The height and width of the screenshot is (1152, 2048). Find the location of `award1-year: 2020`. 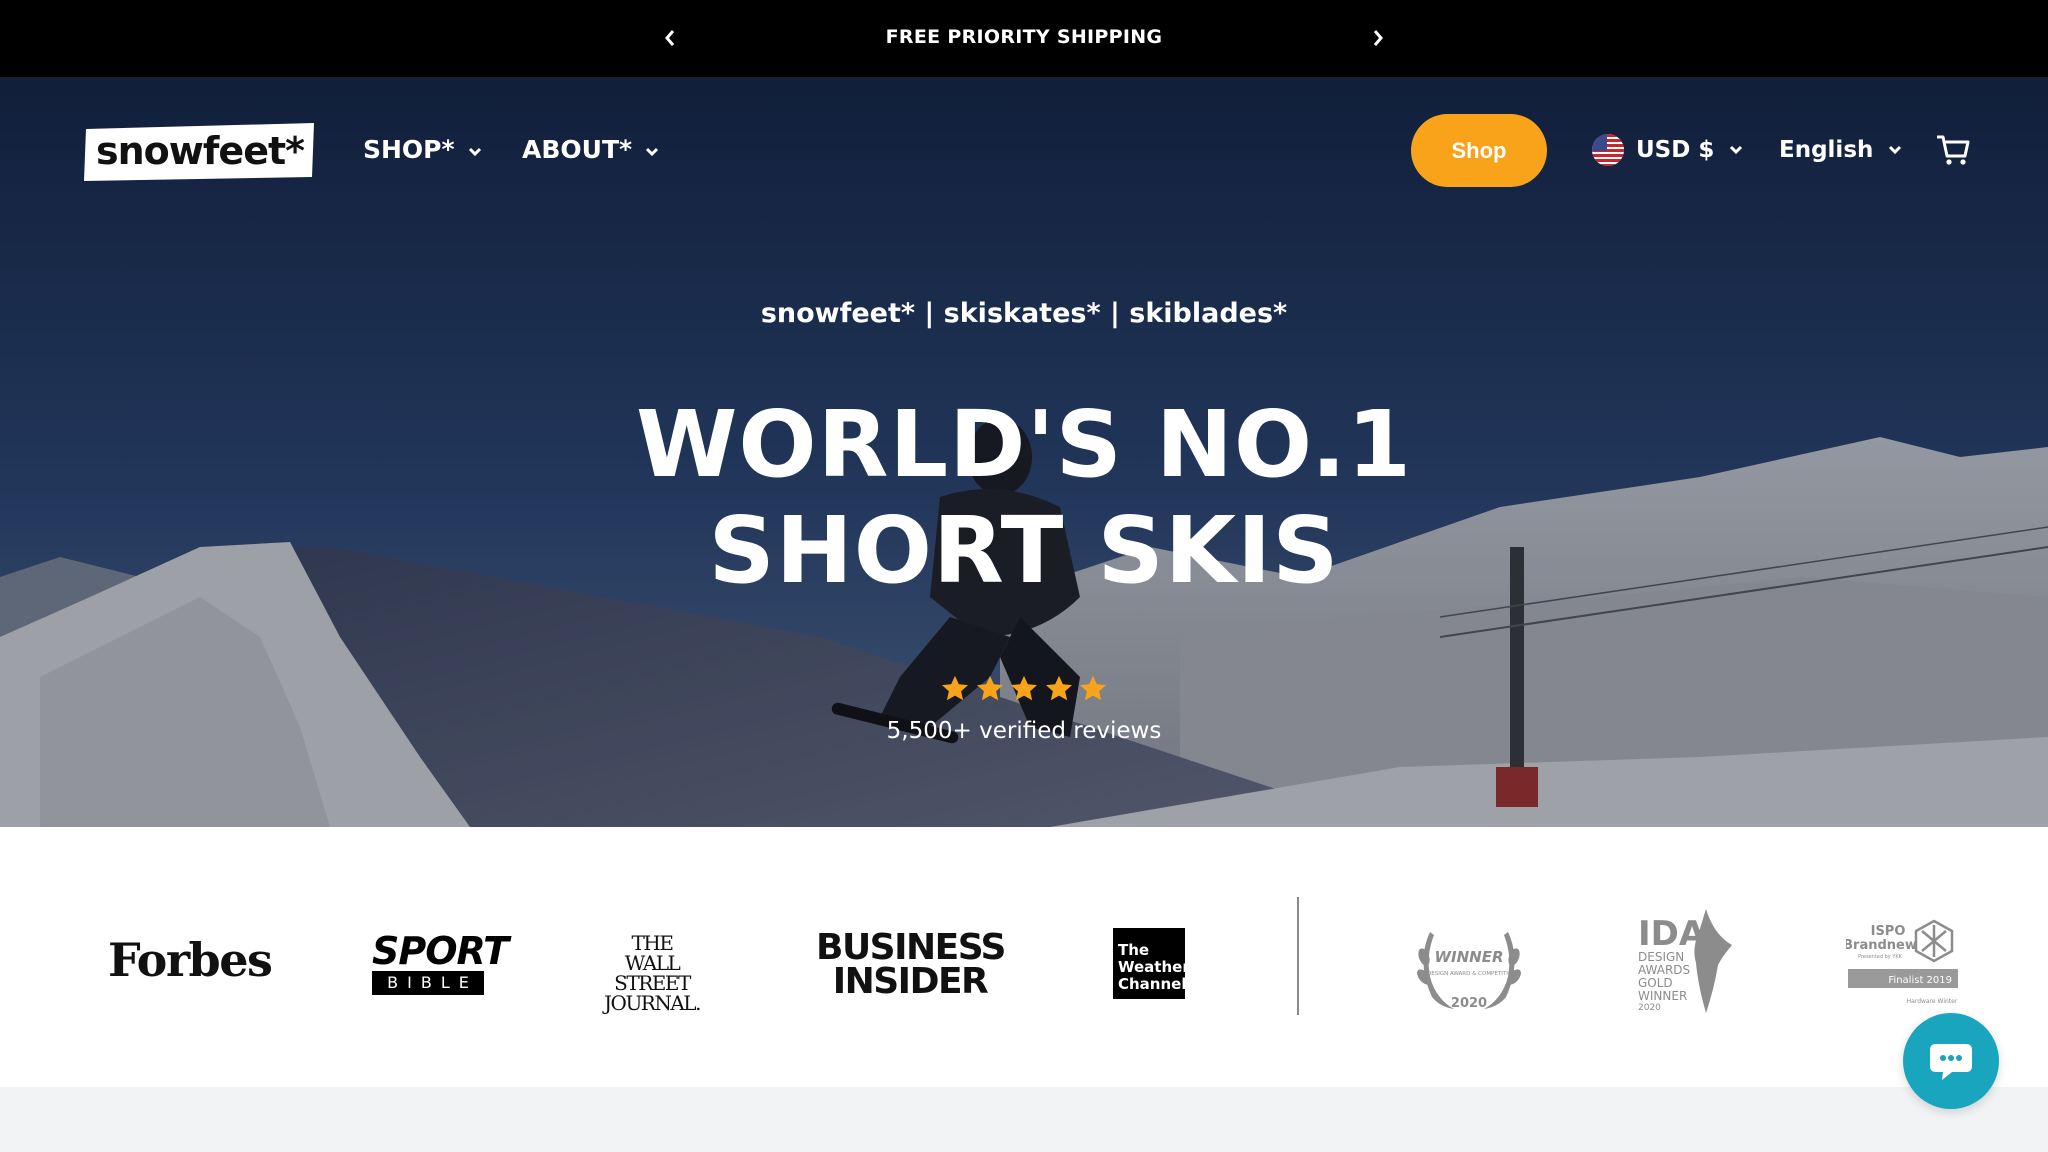

award1-year: 2020 is located at coordinates (1469, 1003).